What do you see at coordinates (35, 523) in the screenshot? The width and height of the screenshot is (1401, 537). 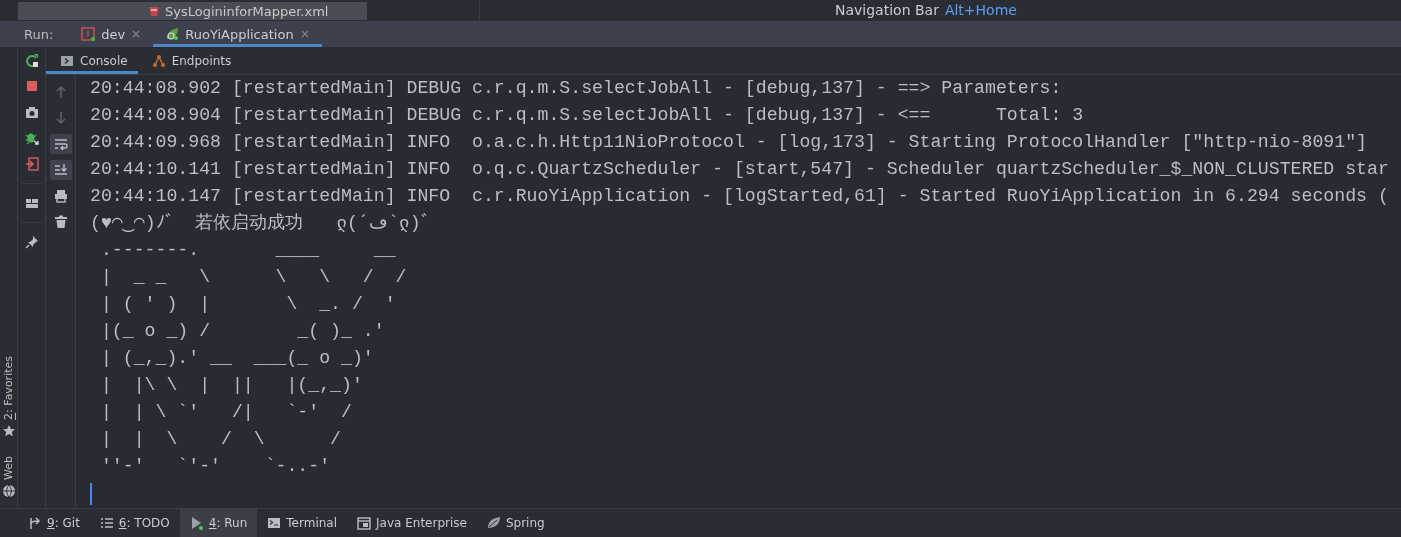 I see `branch-icon` at bounding box center [35, 523].